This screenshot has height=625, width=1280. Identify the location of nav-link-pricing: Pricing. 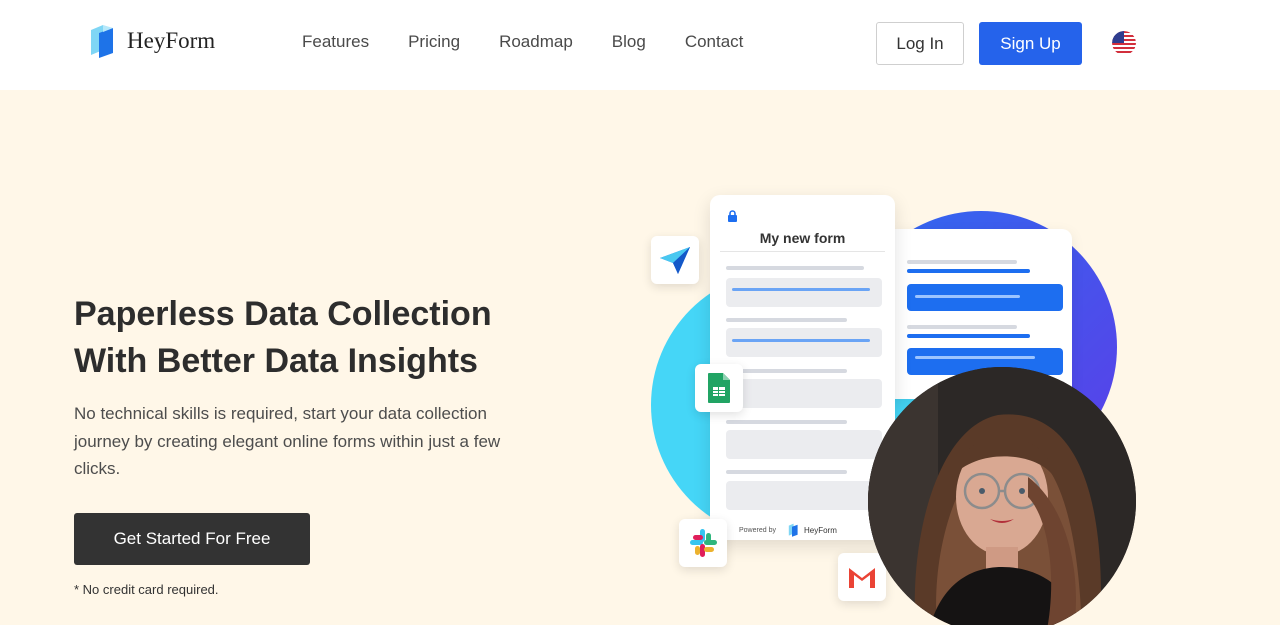
(434, 42).